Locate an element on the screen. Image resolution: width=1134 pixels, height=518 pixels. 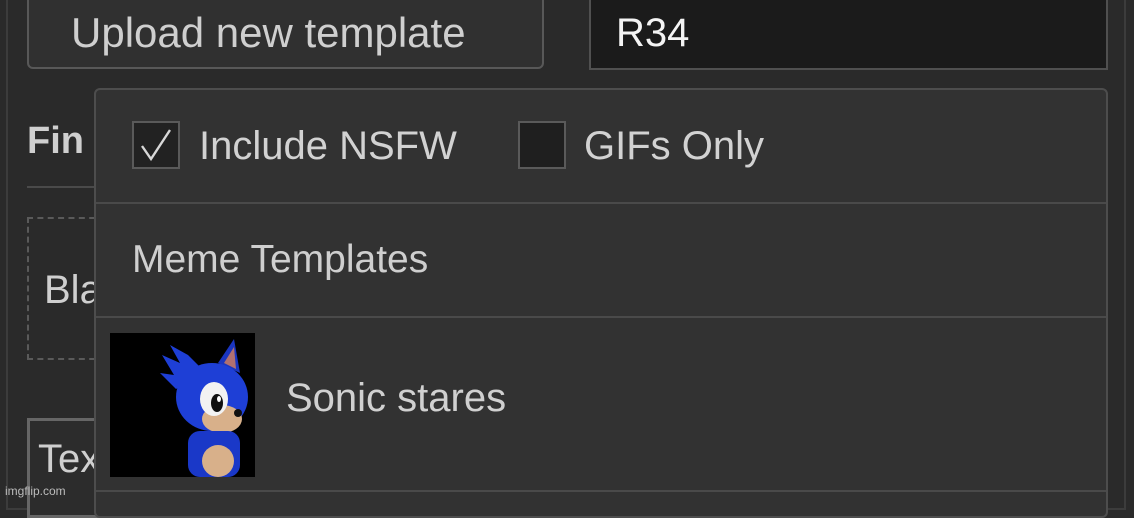
gifs-only-checkbox is located at coordinates (542, 145).